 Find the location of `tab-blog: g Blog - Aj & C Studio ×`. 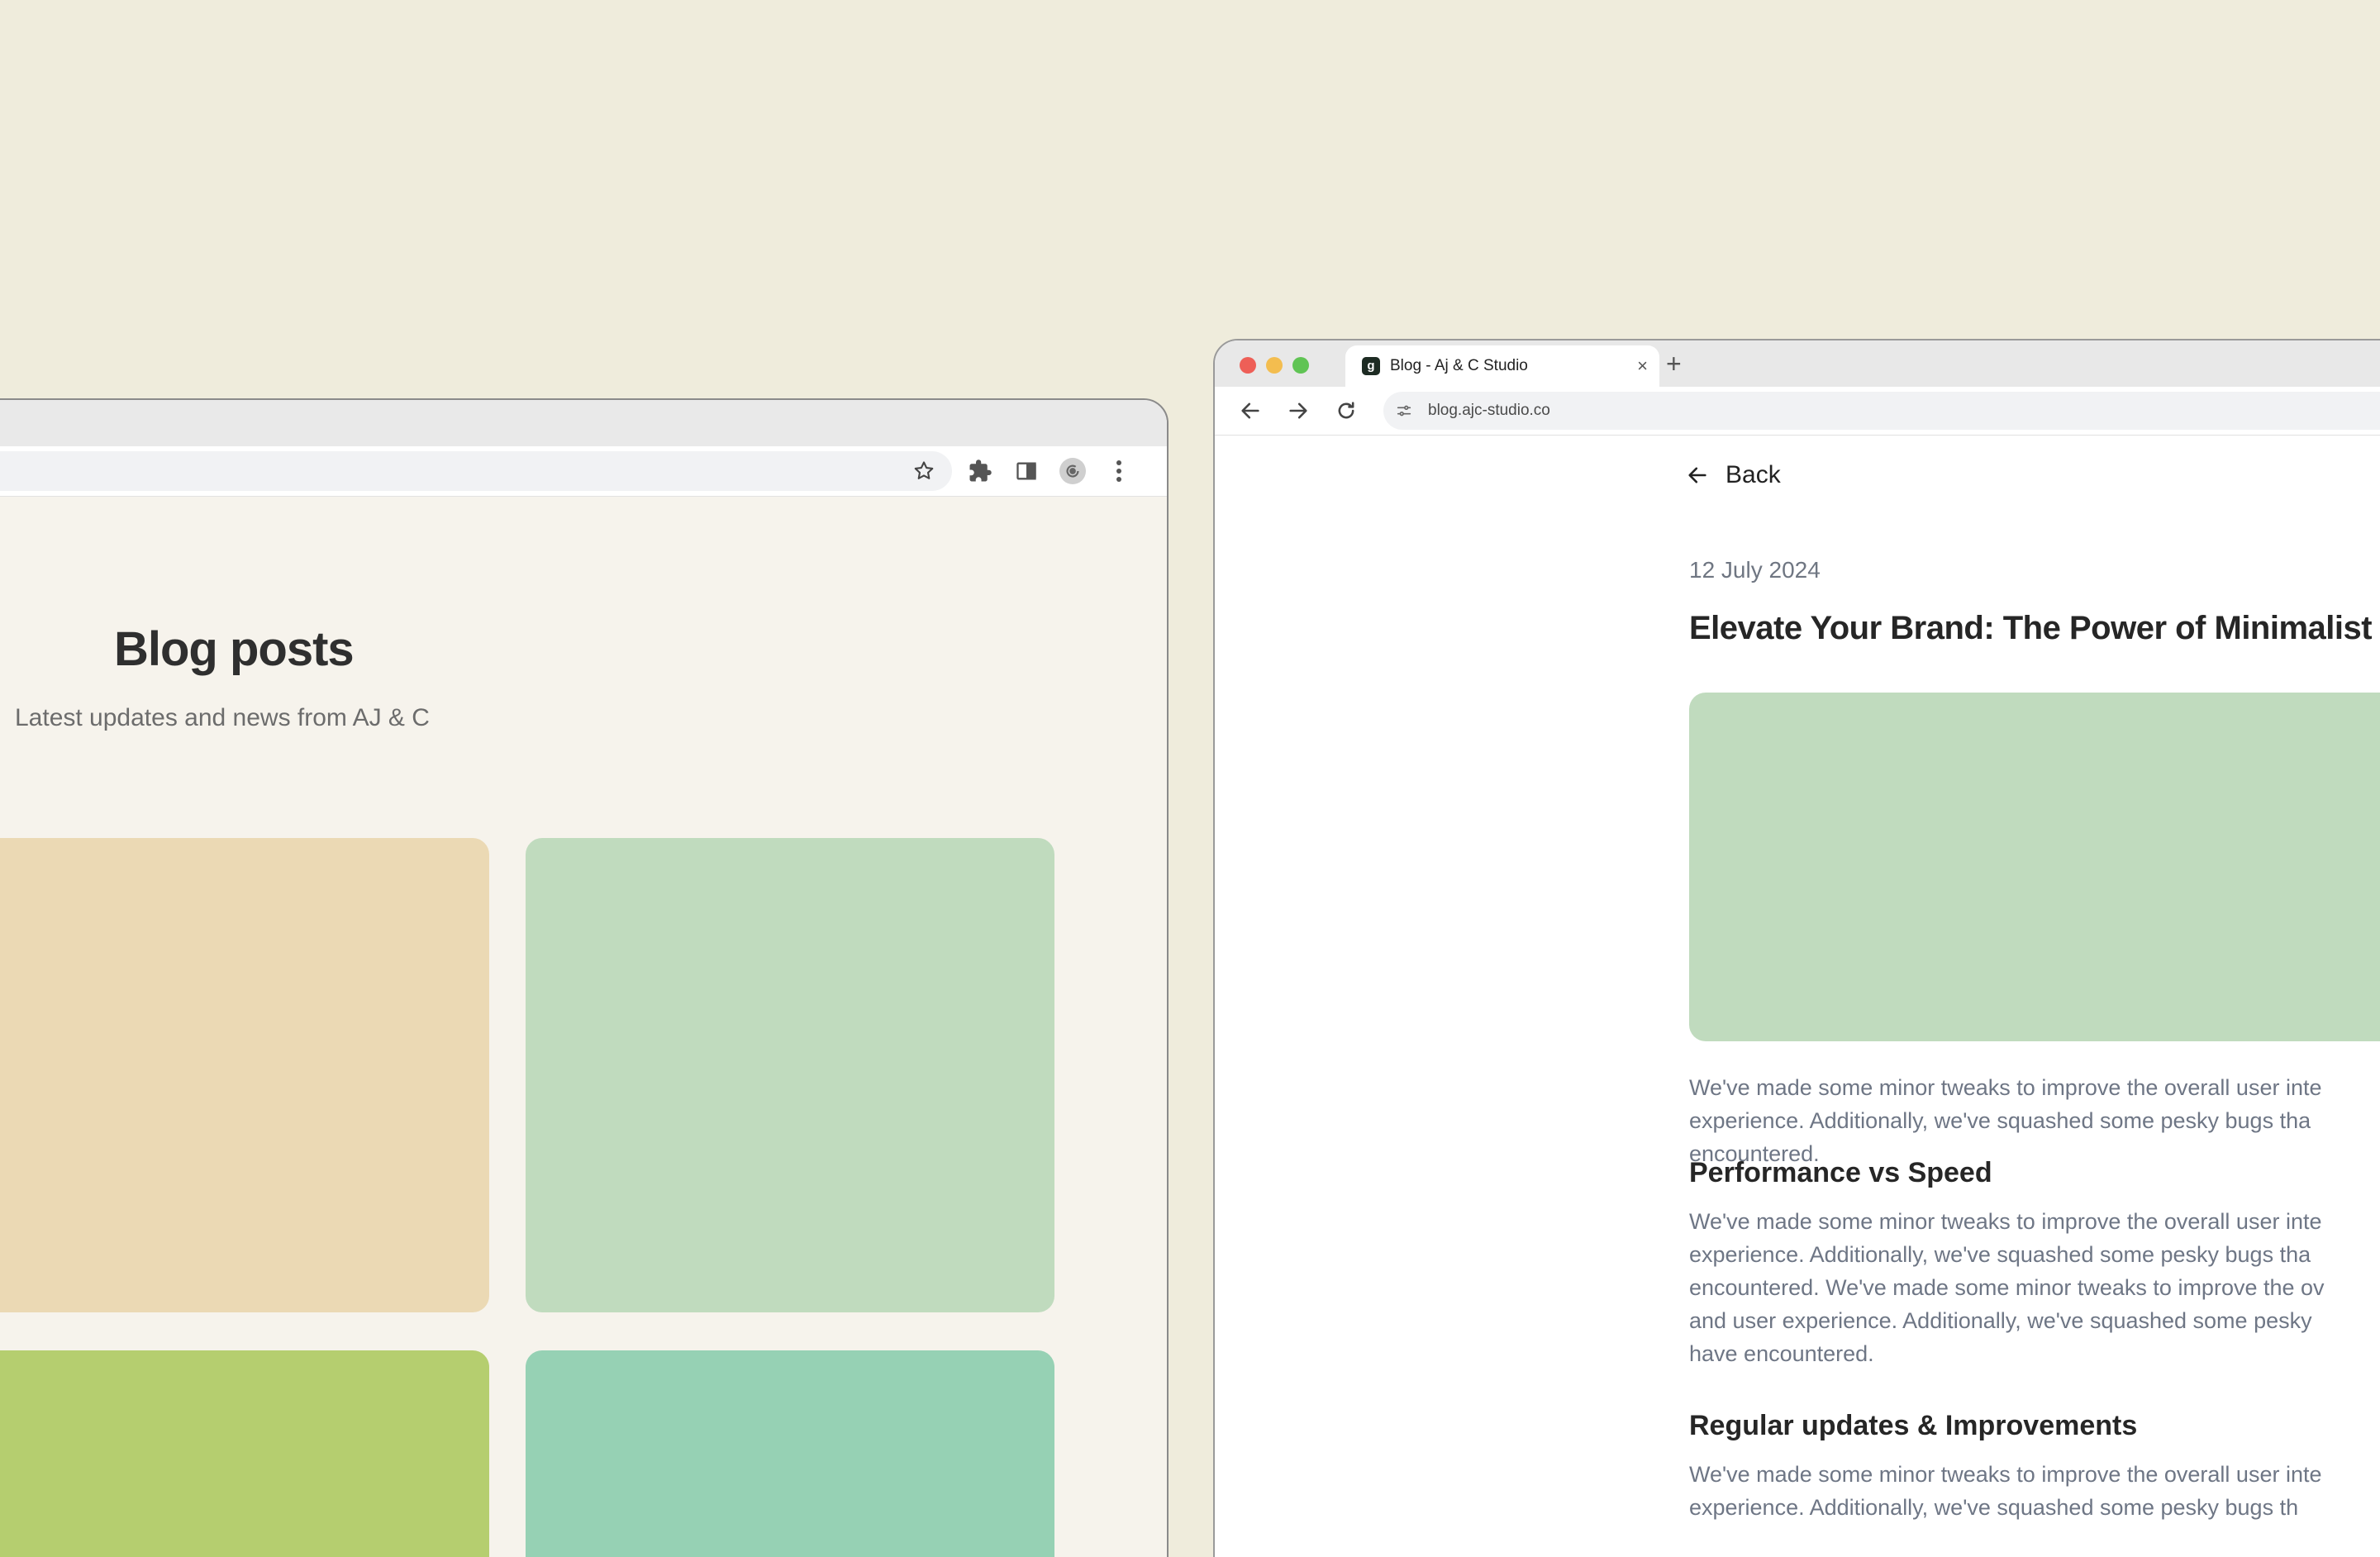

tab-blog: g Blog - Aj & C Studio × is located at coordinates (1502, 366).